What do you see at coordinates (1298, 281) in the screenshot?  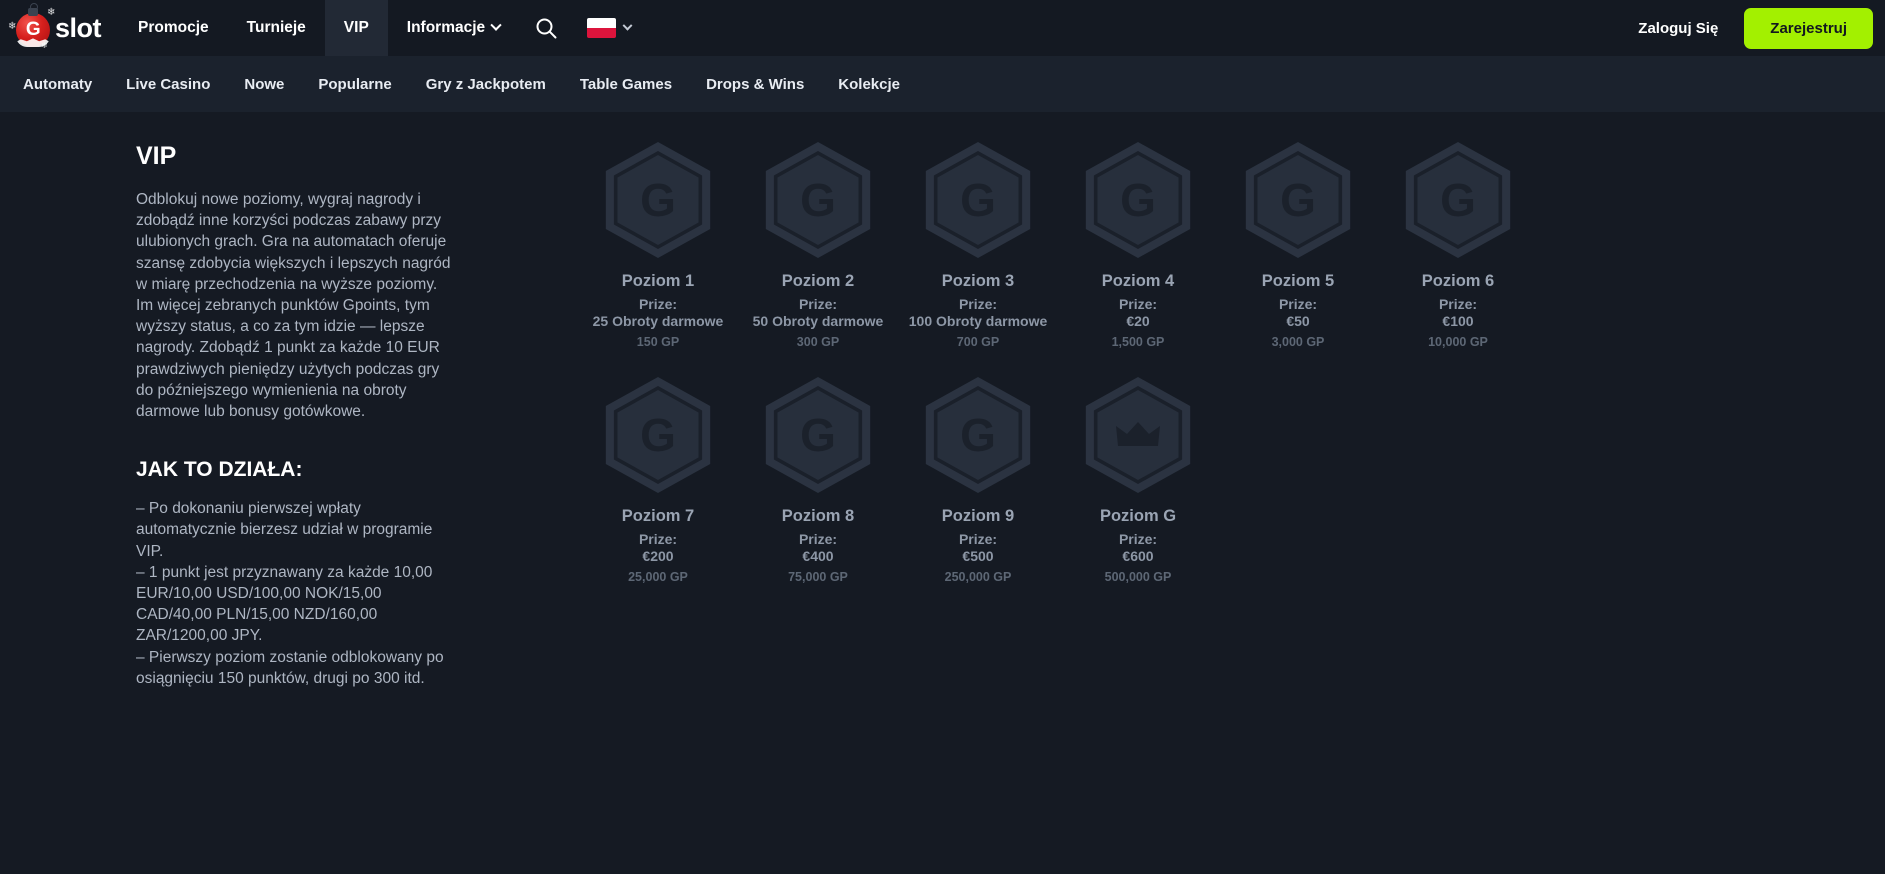 I see `vip-level-name: Poziom 5` at bounding box center [1298, 281].